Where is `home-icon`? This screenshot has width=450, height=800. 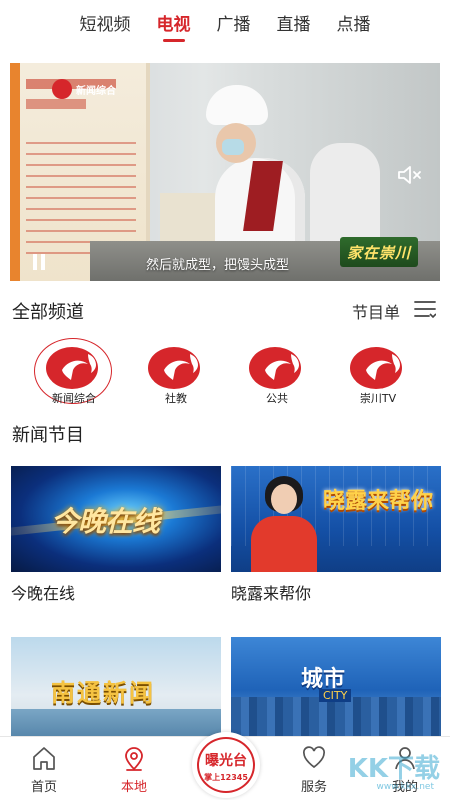
home-icon is located at coordinates (44, 758).